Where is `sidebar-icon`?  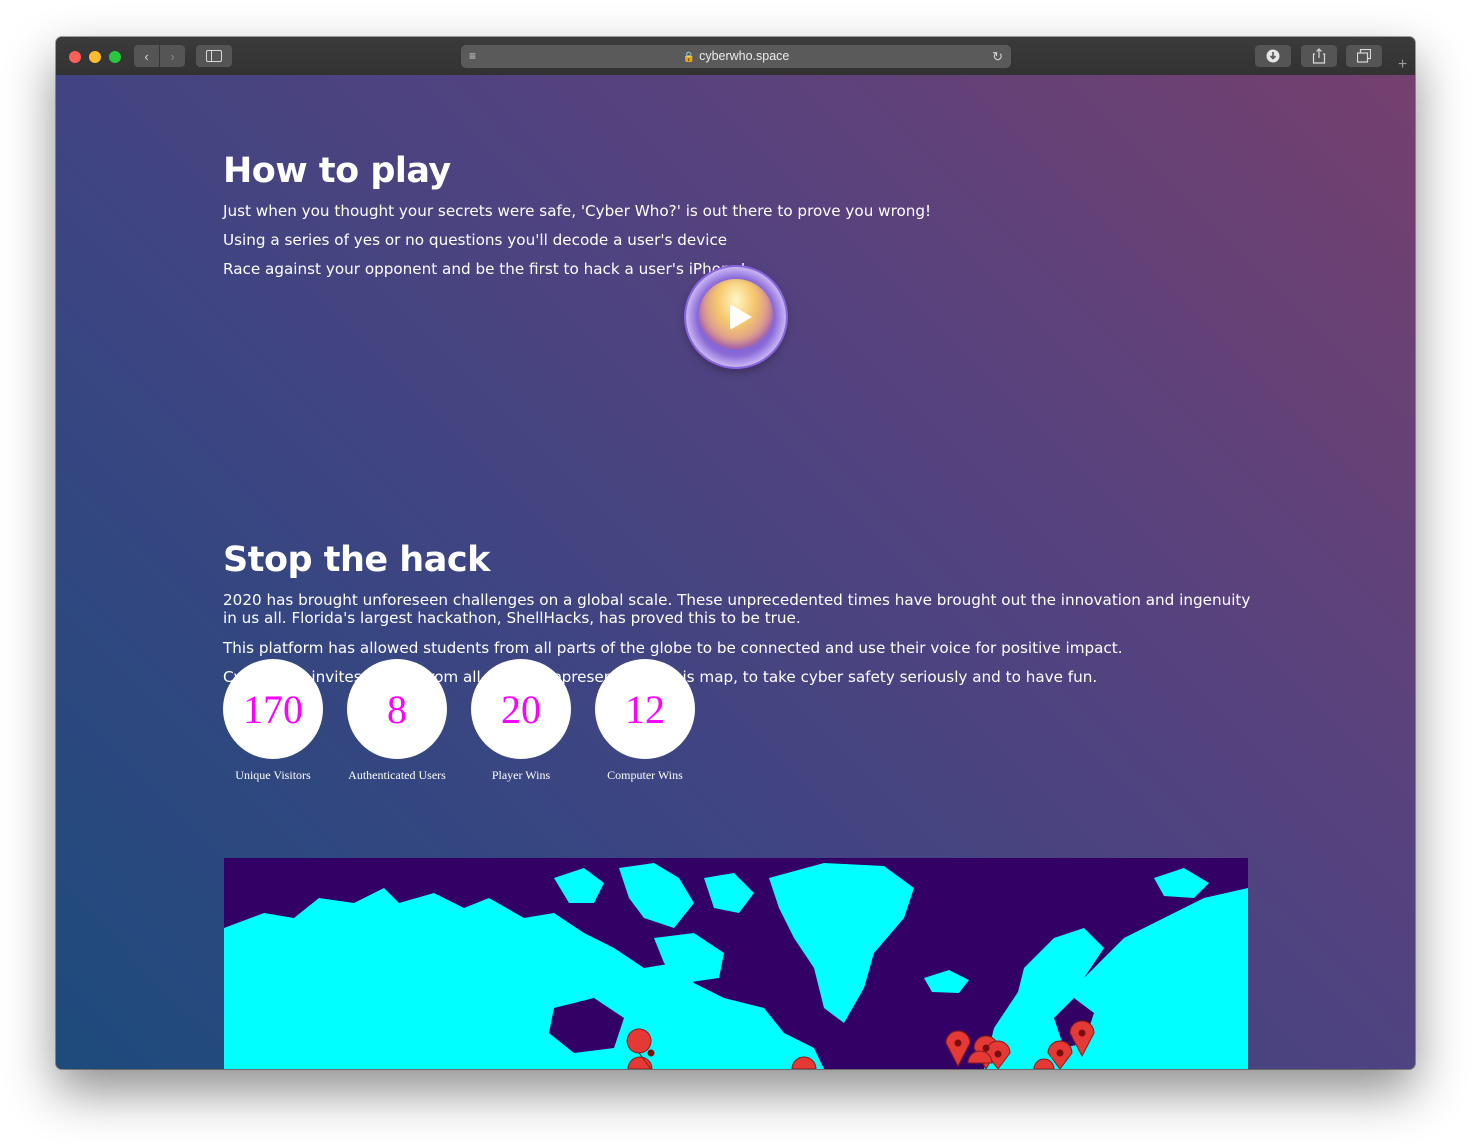
sidebar-icon is located at coordinates (214, 56).